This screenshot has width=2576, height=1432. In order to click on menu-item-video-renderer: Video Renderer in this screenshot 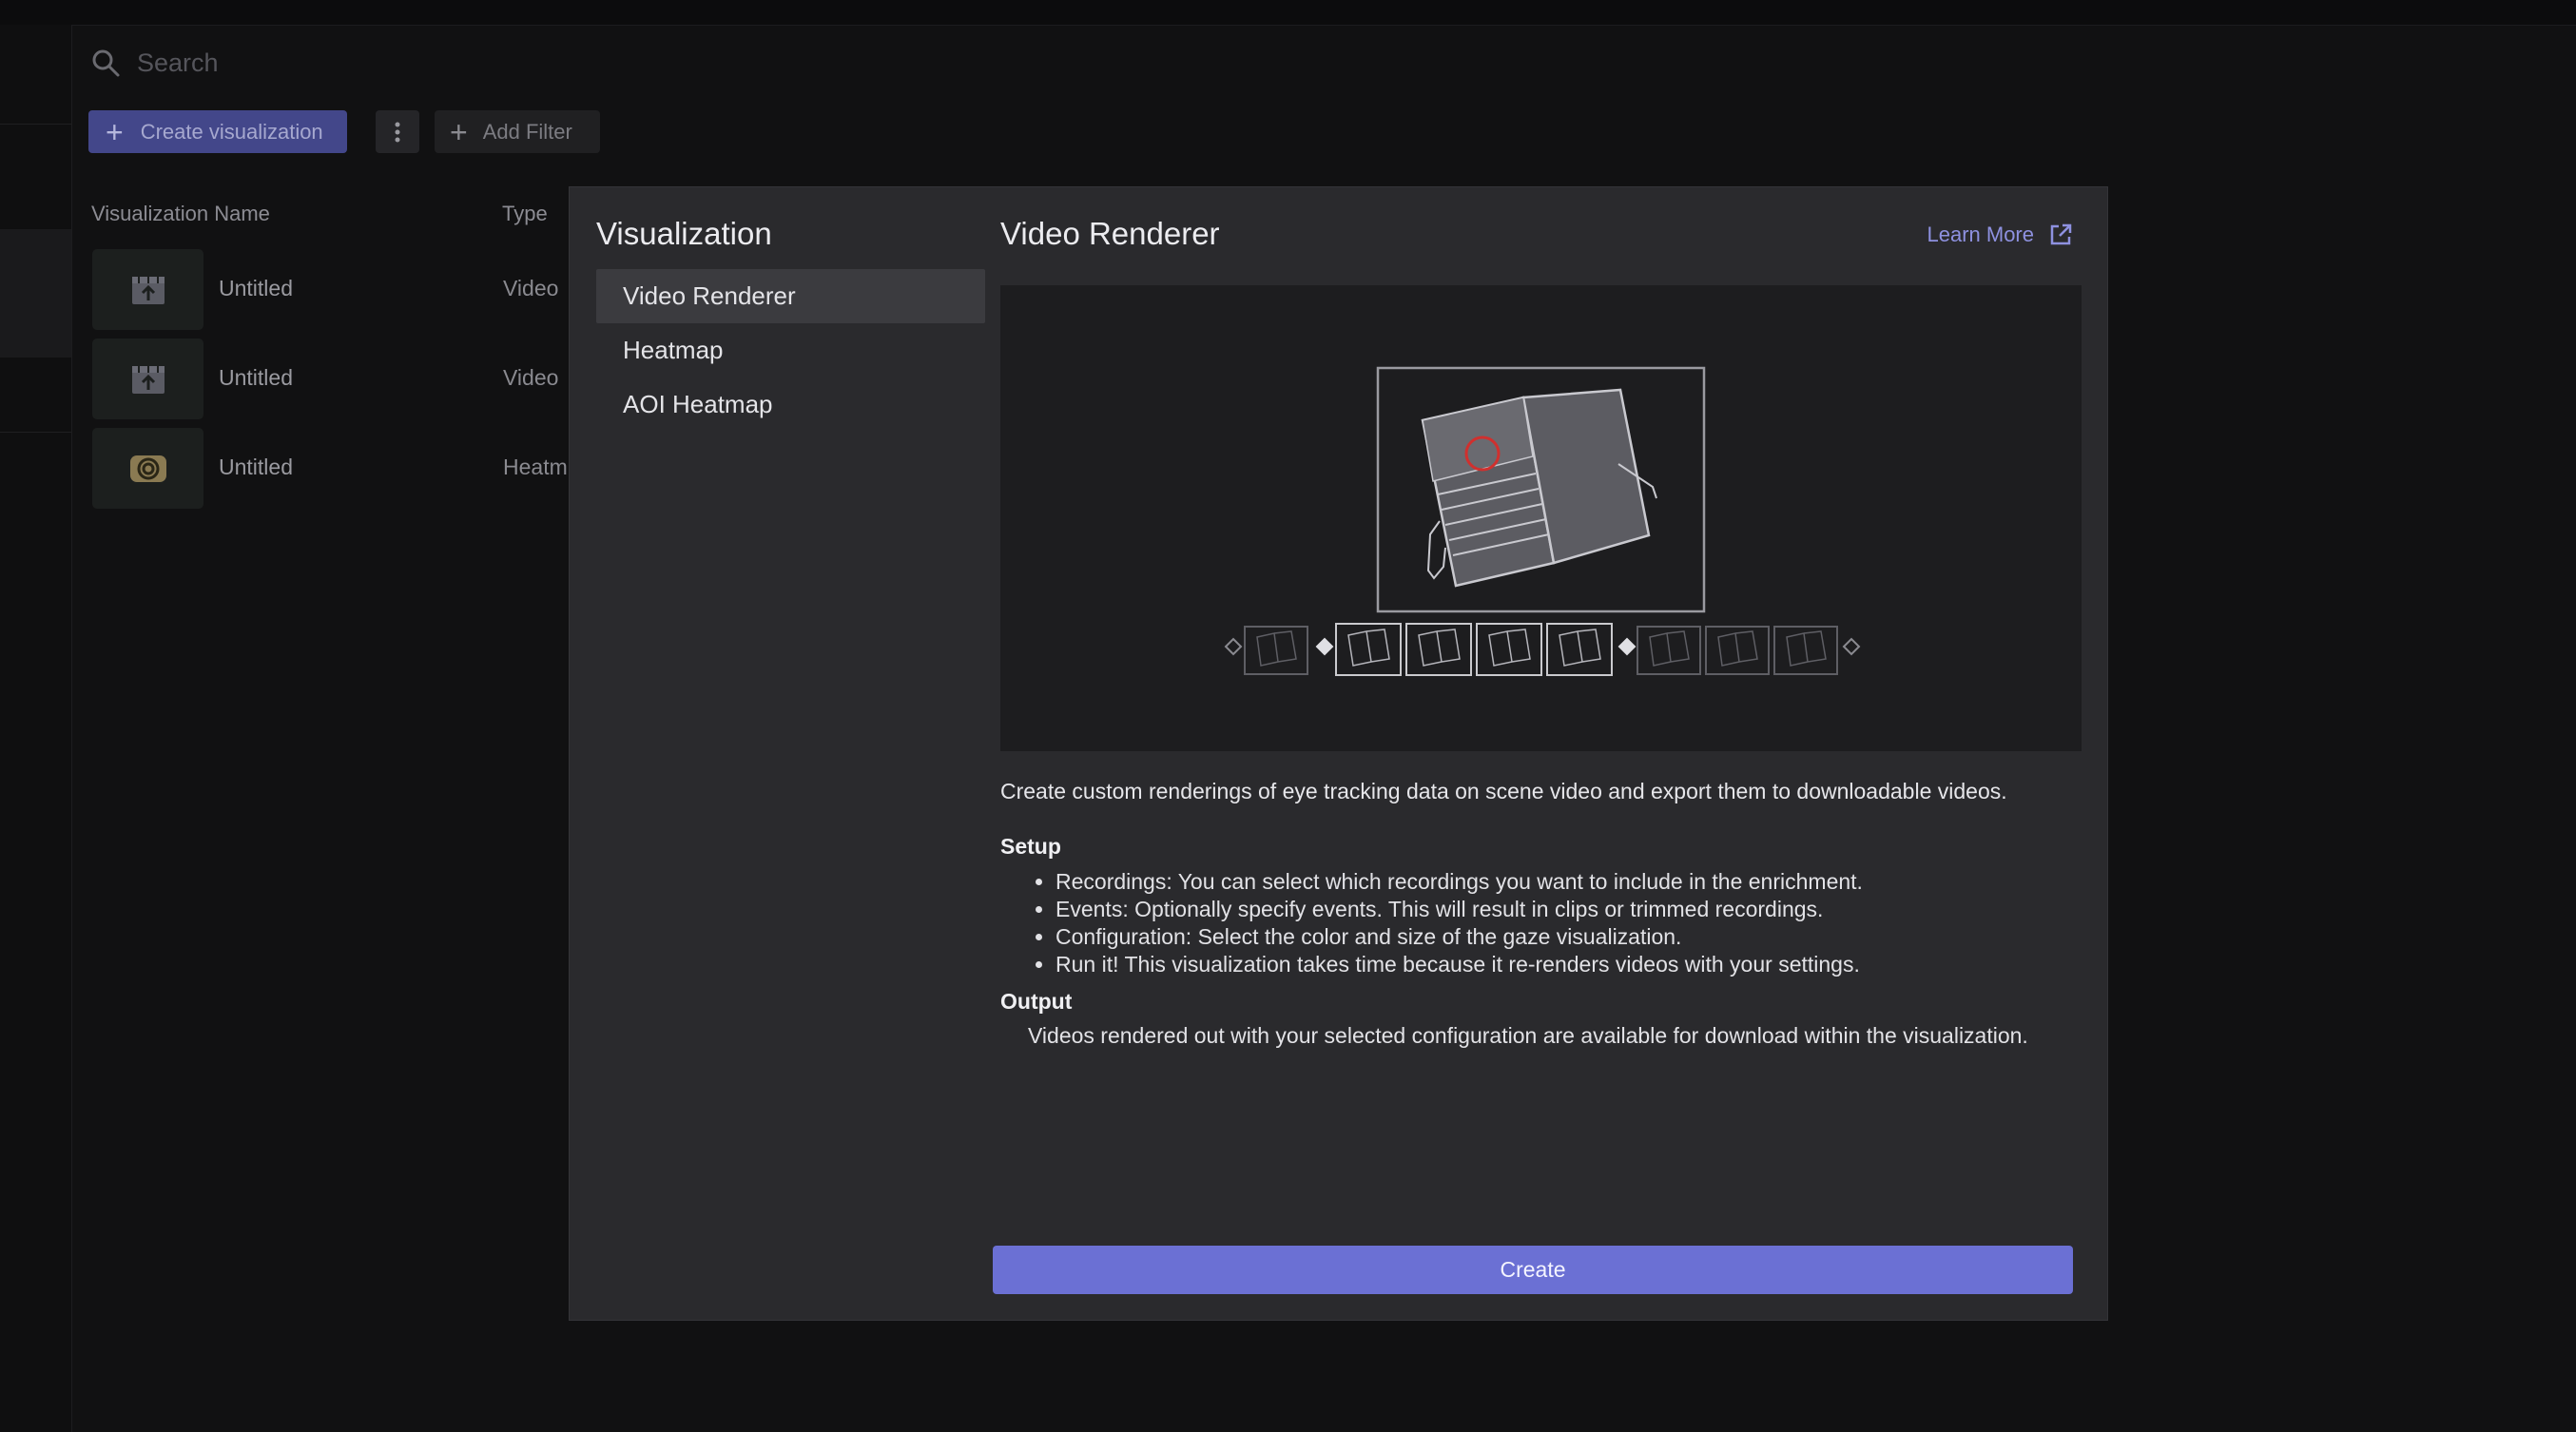, I will do `click(790, 296)`.